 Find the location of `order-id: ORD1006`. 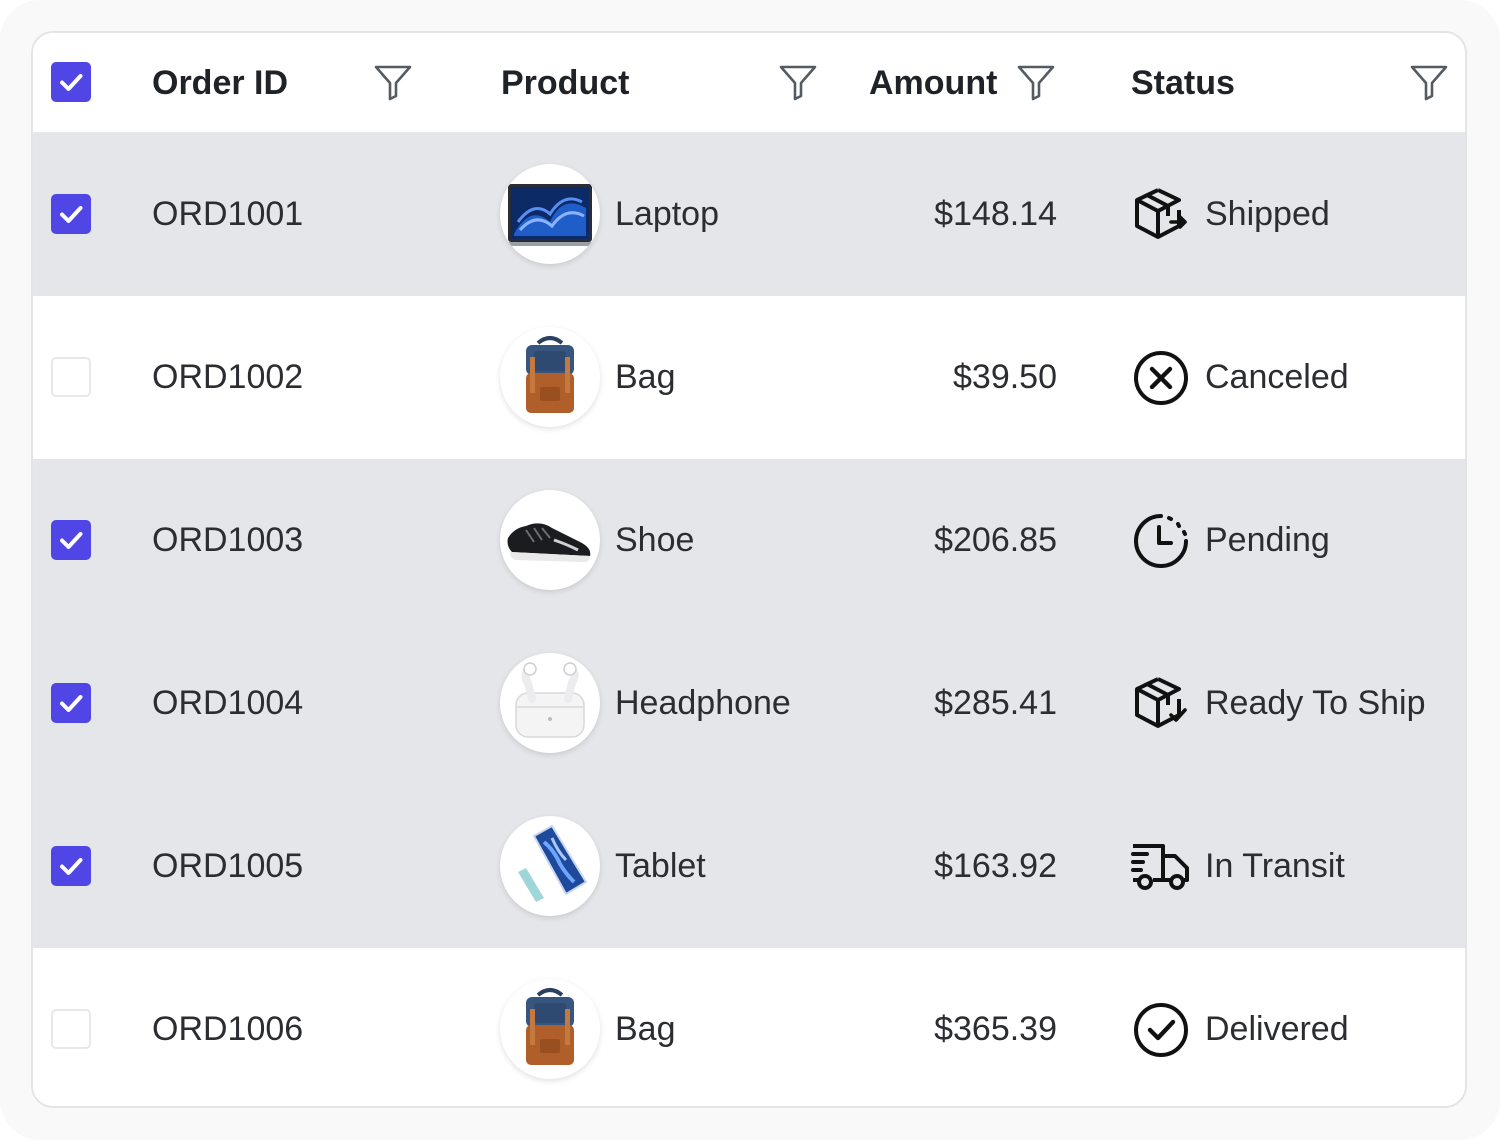

order-id: ORD1006 is located at coordinates (228, 1029).